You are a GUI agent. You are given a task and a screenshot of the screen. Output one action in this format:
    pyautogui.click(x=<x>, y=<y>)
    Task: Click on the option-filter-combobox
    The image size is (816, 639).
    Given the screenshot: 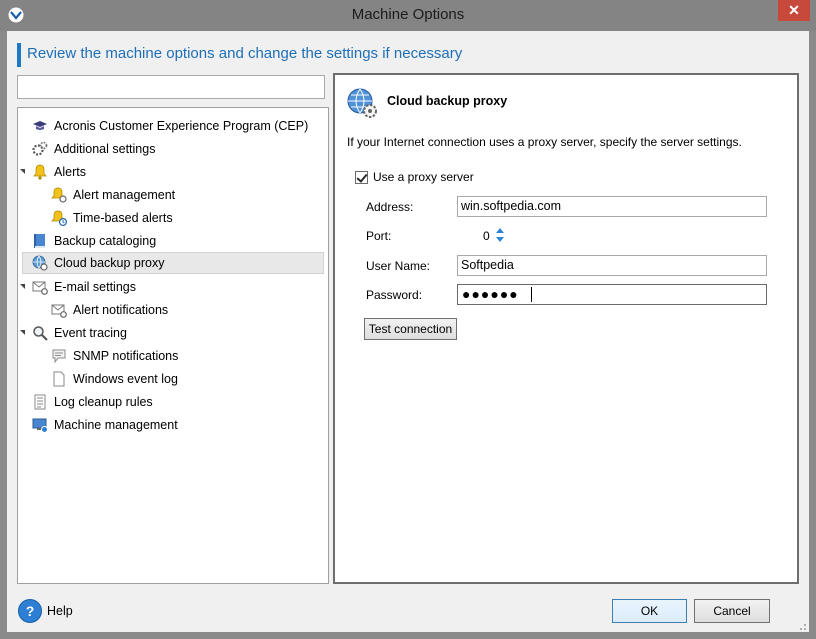 What is the action you would take?
    pyautogui.click(x=171, y=87)
    